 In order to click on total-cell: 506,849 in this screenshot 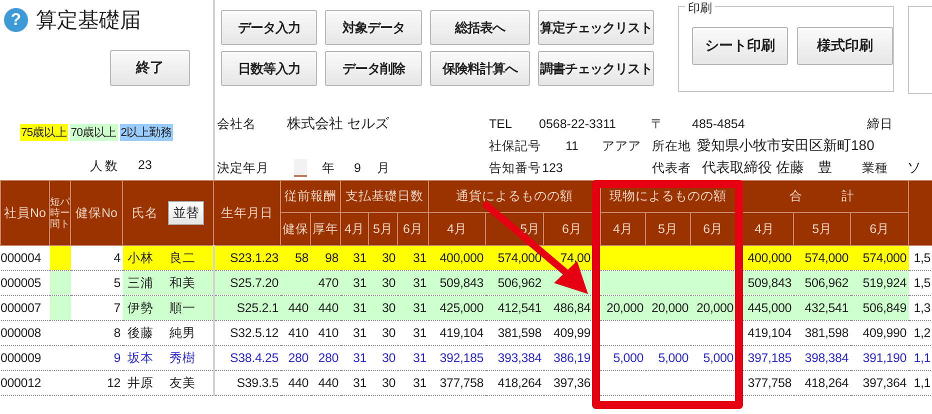, I will do `click(879, 308)`.